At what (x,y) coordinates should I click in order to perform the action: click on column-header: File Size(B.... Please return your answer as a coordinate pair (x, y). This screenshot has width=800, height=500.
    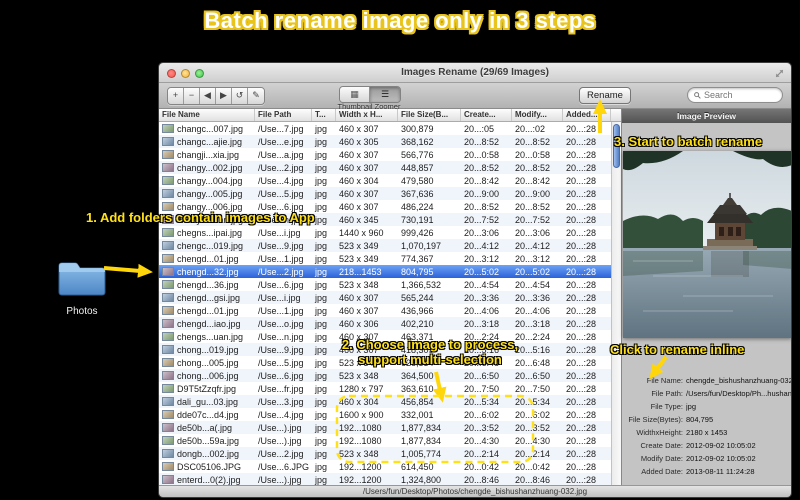
    Looking at the image, I should click on (429, 115).